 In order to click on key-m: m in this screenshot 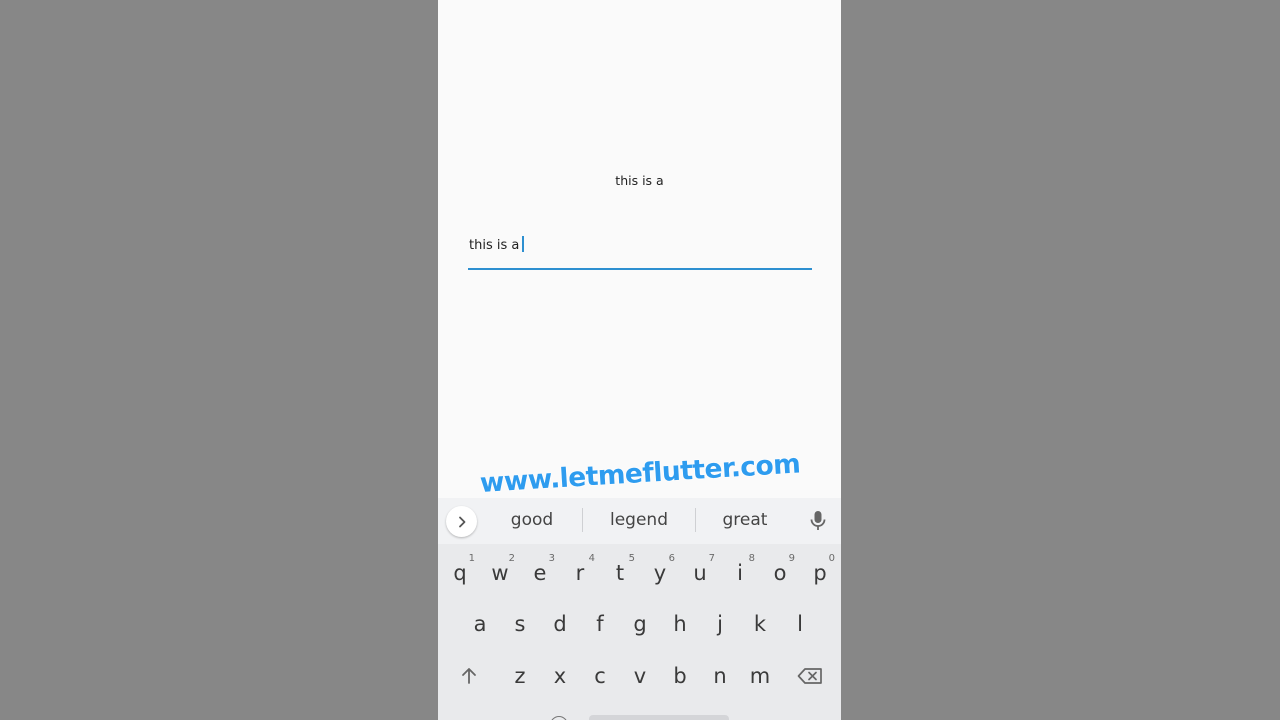, I will do `click(760, 676)`.